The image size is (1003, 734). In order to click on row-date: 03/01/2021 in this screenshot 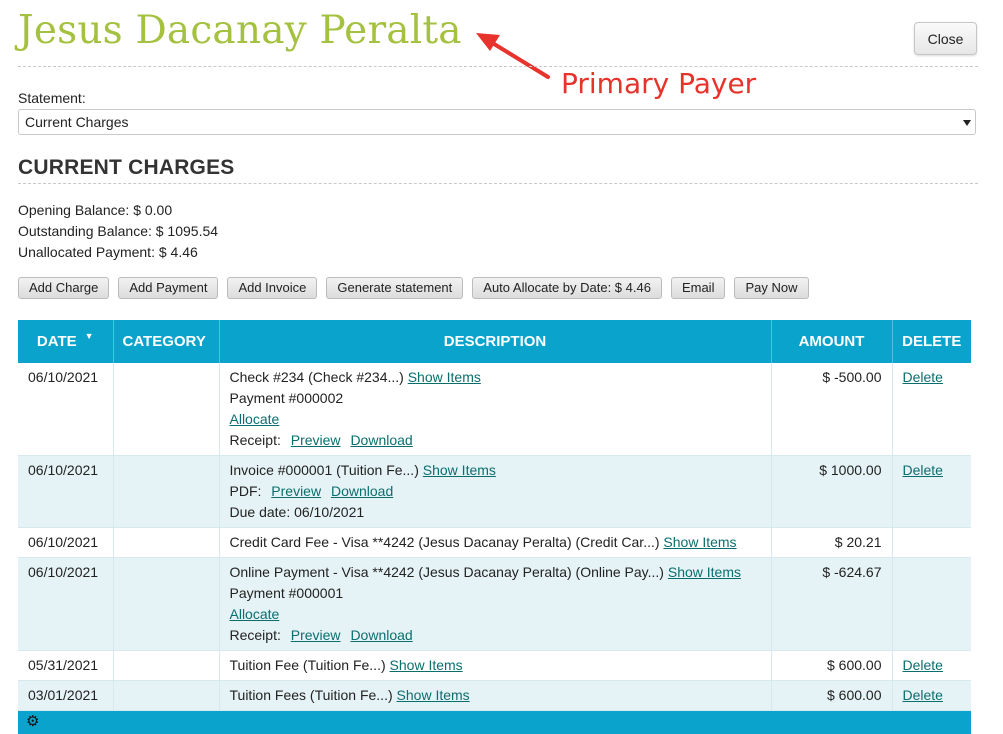, I will do `click(66, 695)`.